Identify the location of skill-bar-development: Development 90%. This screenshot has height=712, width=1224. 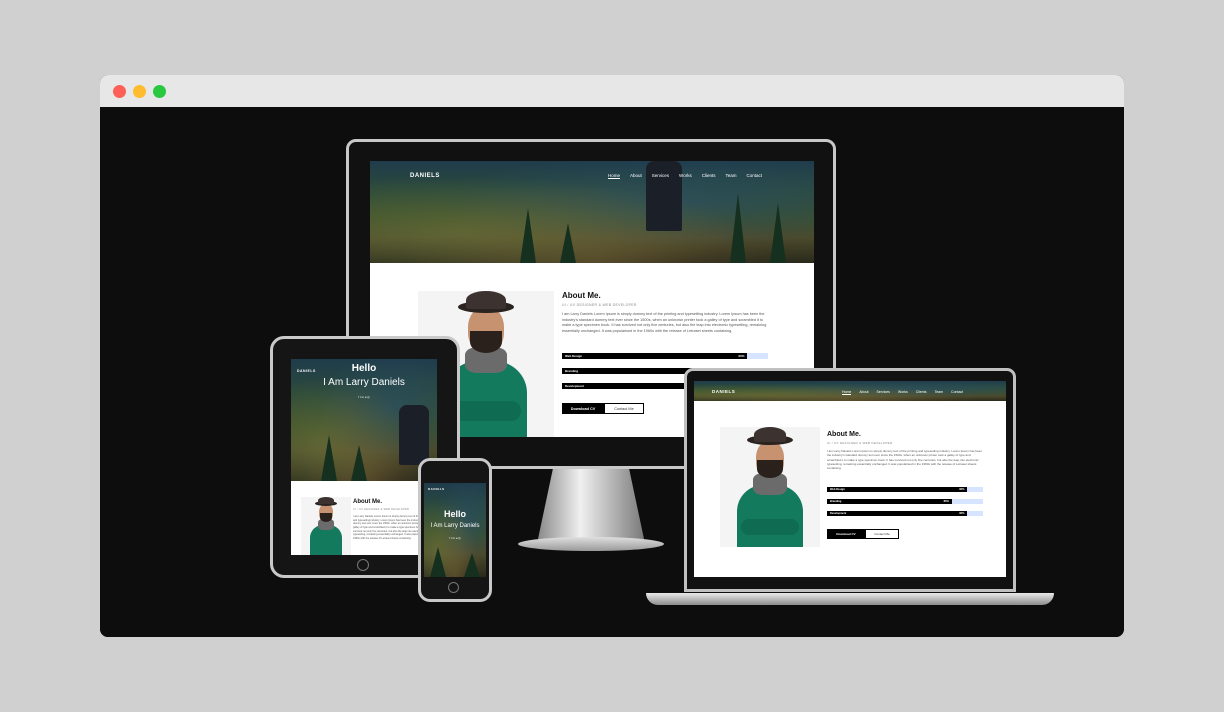
(905, 513).